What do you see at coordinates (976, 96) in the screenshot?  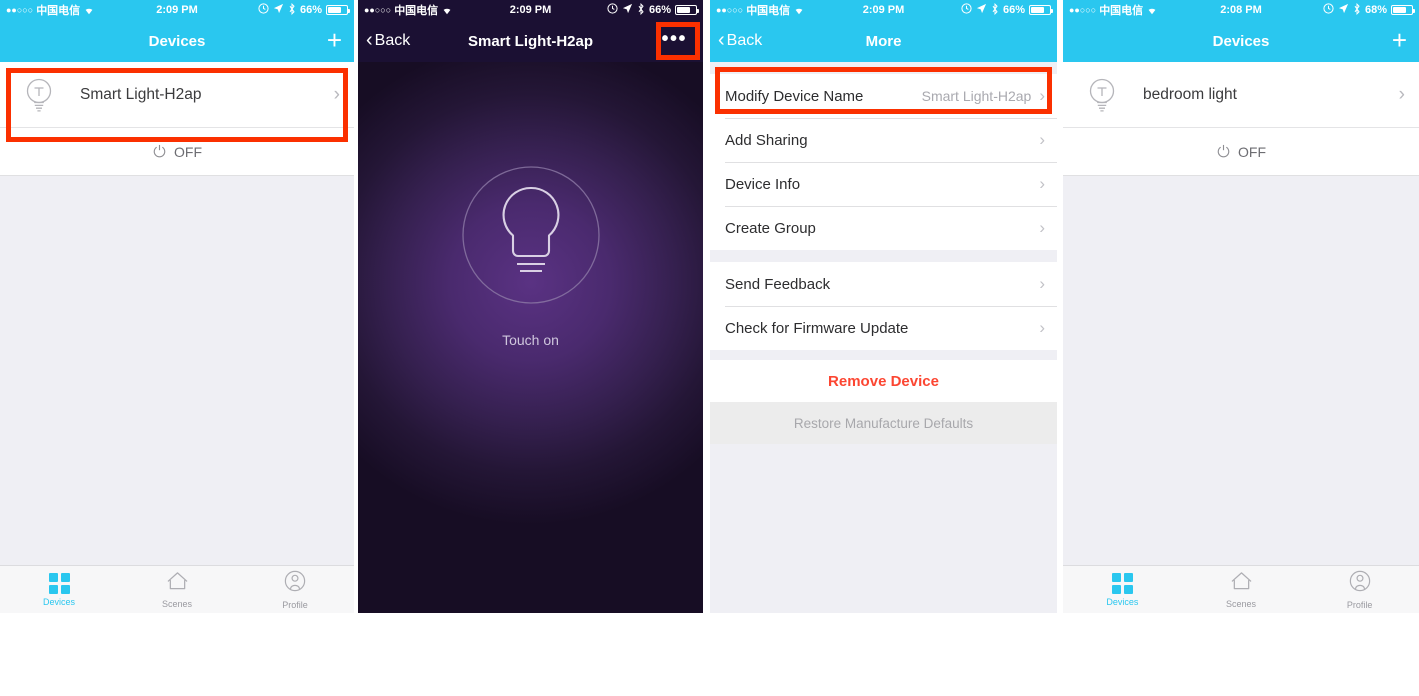 I see `menu-value: Smart Light-H2ap` at bounding box center [976, 96].